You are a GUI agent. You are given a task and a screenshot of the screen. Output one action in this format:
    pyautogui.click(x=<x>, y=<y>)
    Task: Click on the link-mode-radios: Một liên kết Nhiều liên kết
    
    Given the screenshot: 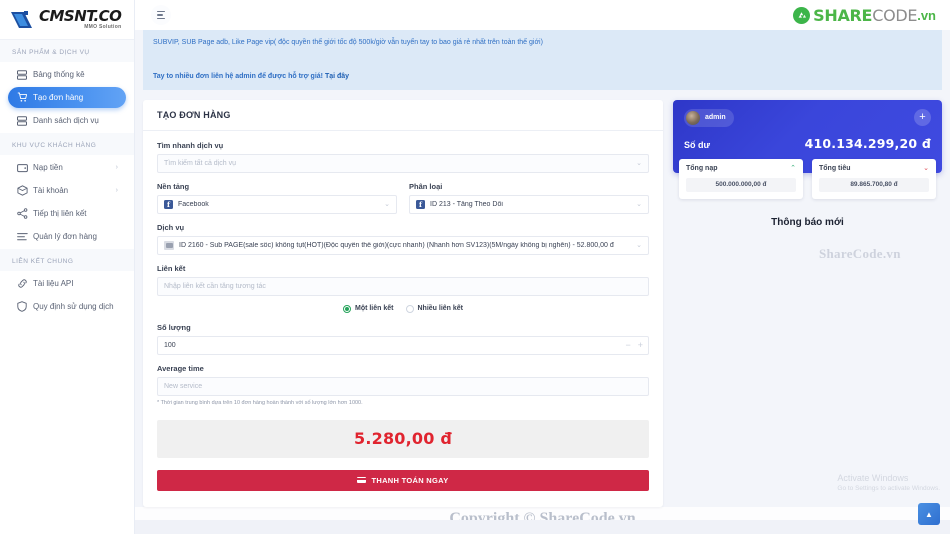 What is the action you would take?
    pyautogui.click(x=403, y=308)
    